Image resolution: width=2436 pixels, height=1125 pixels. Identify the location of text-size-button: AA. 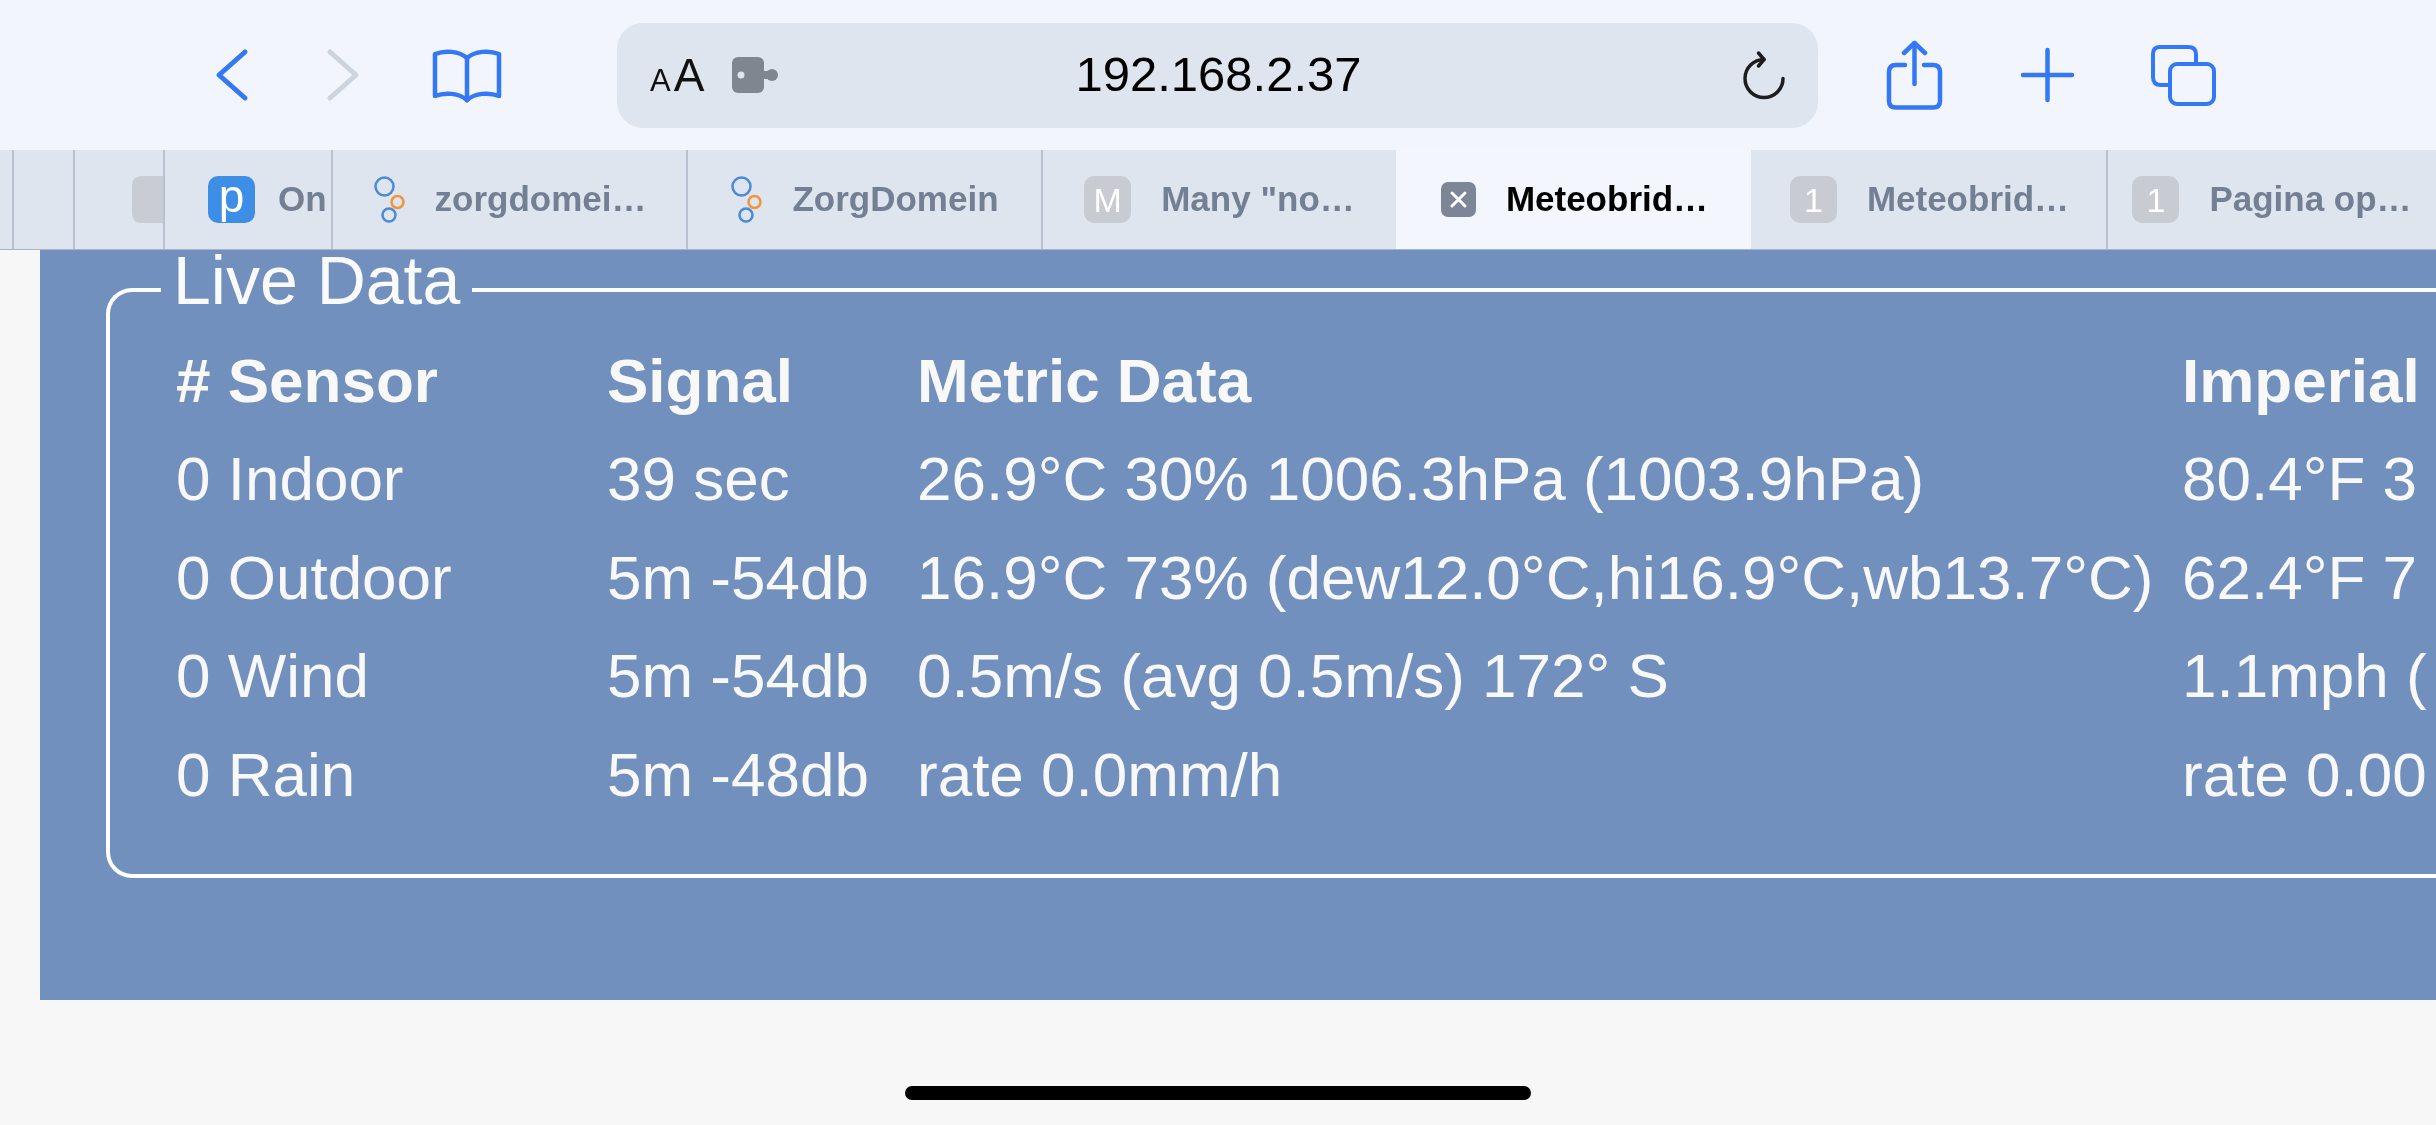
(677, 75).